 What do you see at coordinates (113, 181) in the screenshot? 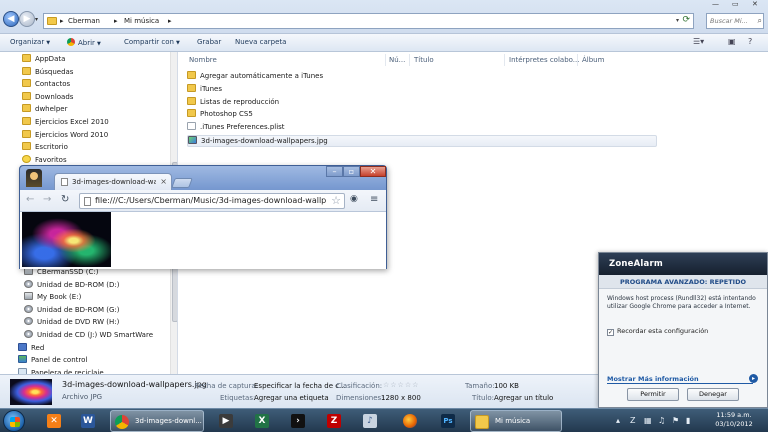
I see `browser-tab: 3d-images-download-wall ×` at bounding box center [113, 181].